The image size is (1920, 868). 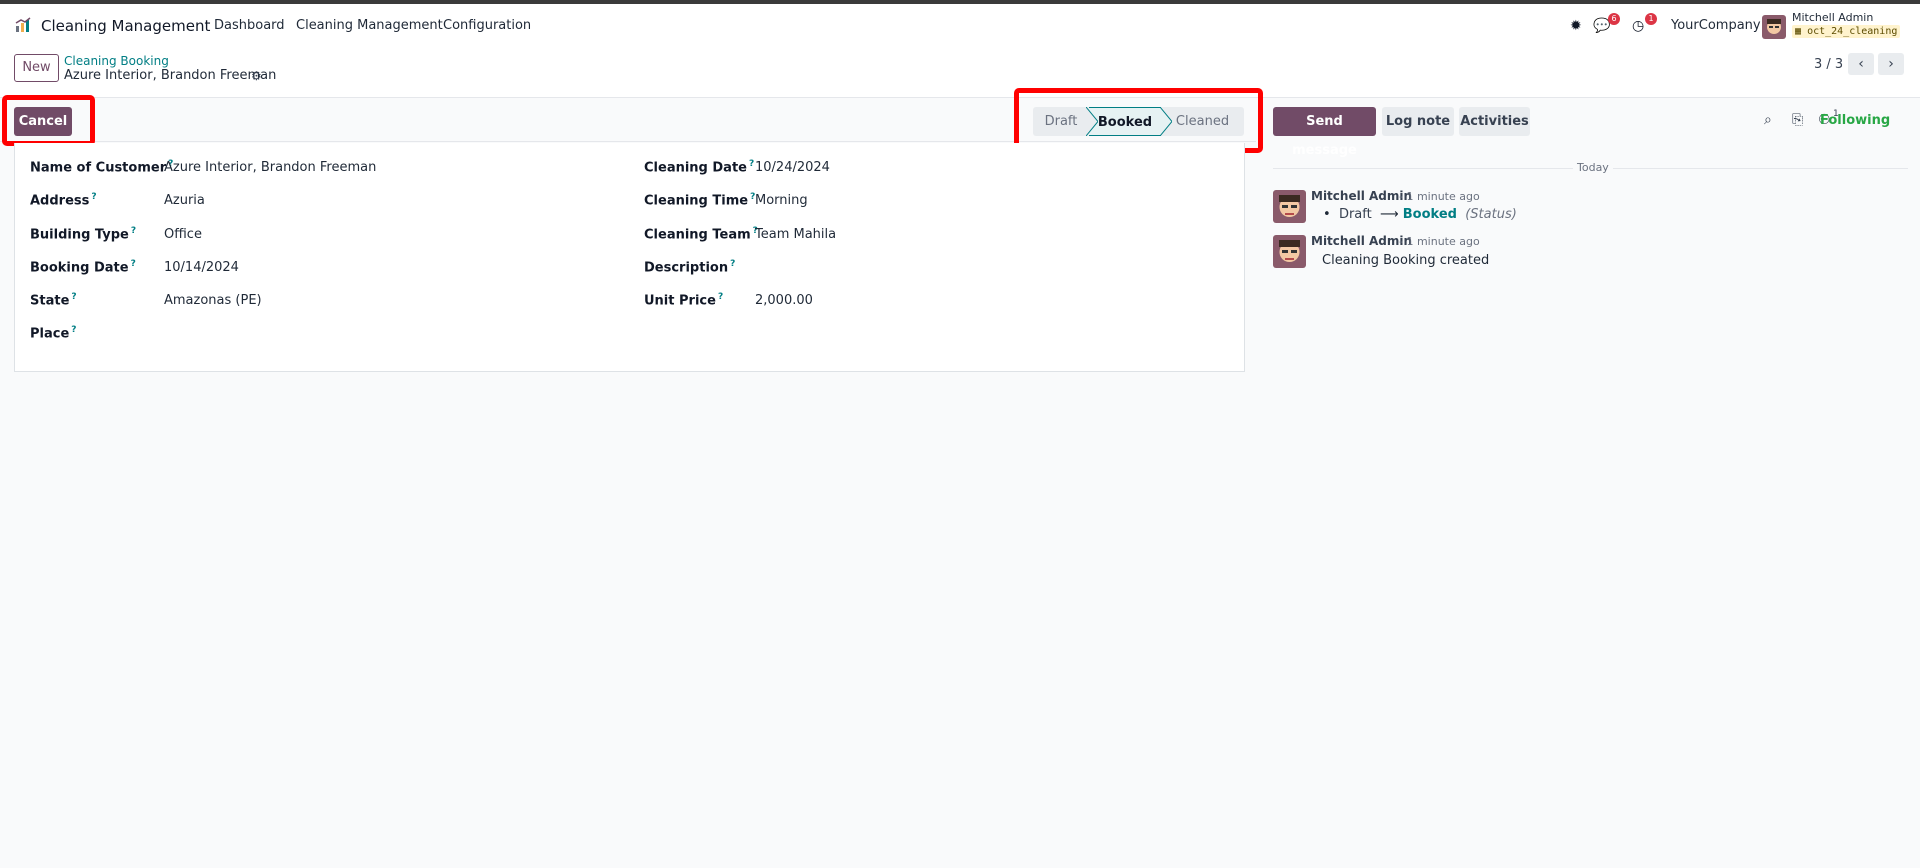 I want to click on label-cleaning-date: Cleaning Date?, so click(x=699, y=167).